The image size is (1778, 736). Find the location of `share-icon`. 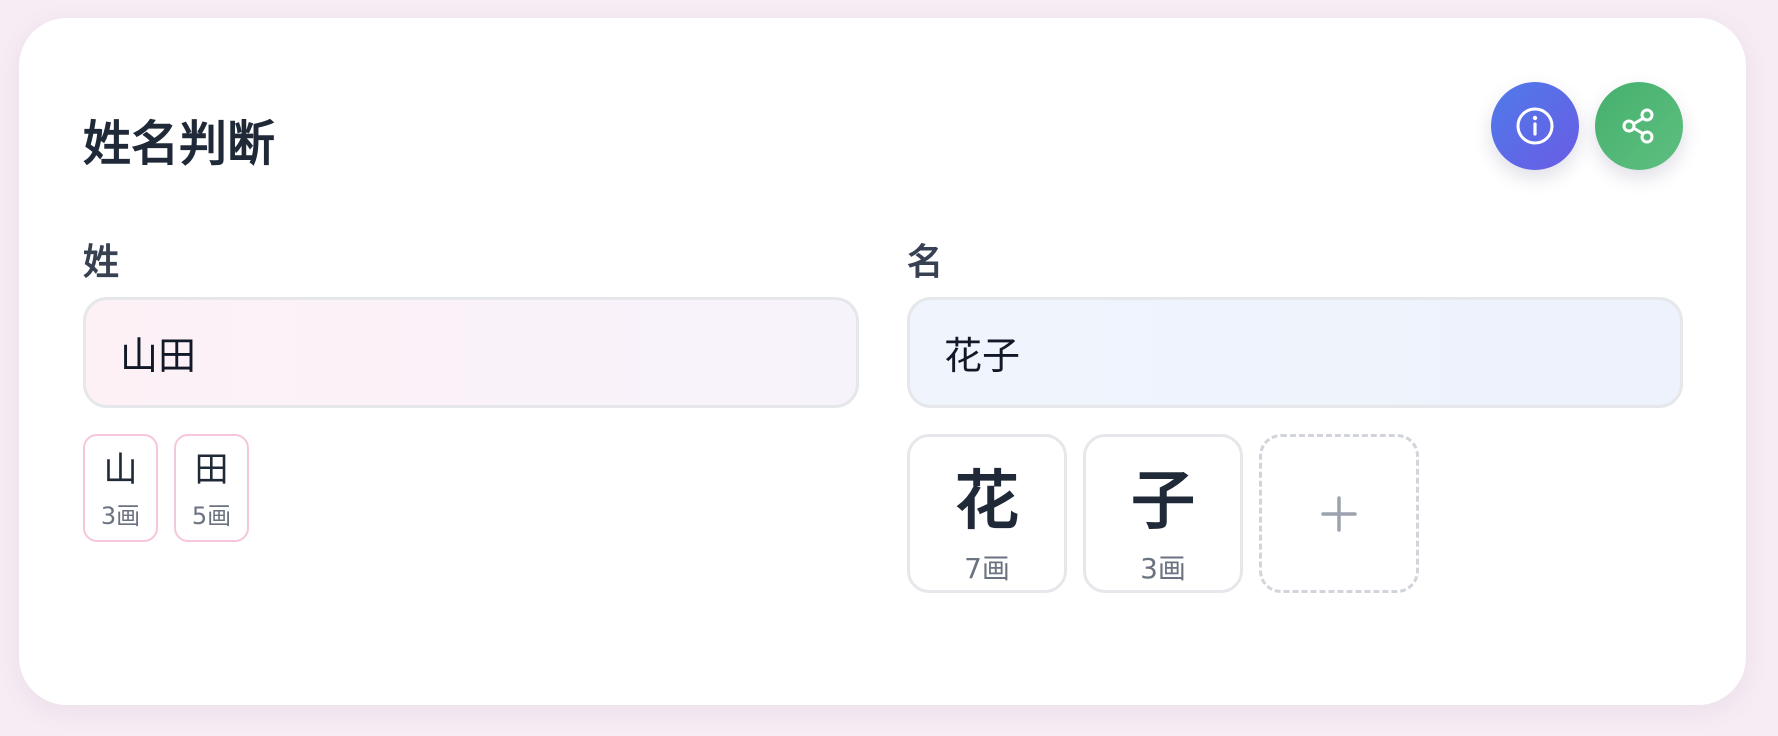

share-icon is located at coordinates (1638, 126).